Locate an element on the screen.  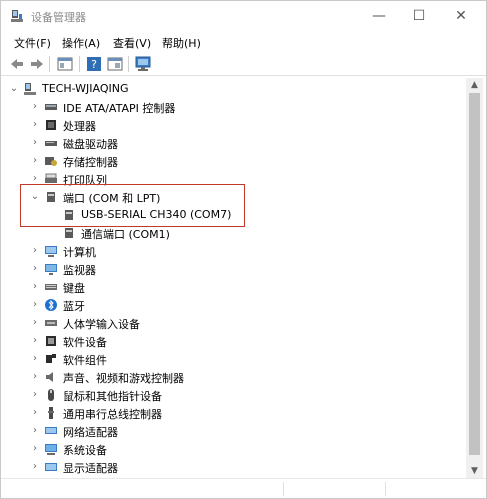
close-button: ✕ is located at coordinates (461, 16).